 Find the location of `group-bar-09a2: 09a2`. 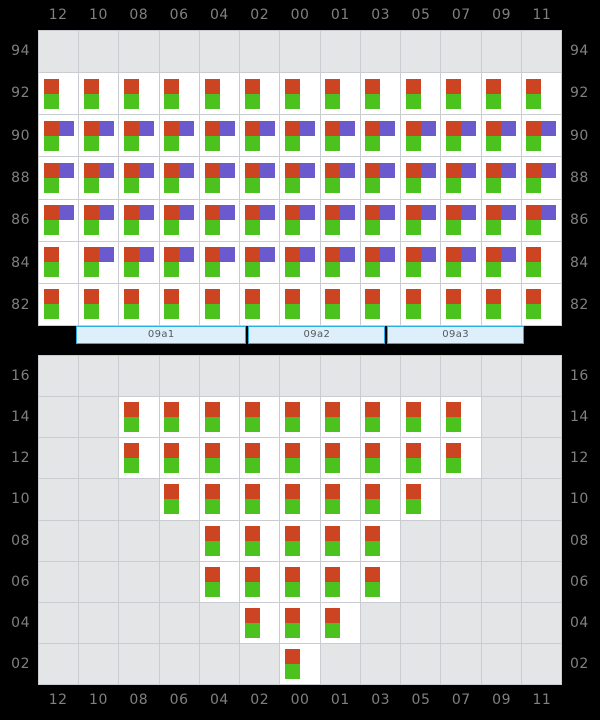

group-bar-09a2: 09a2 is located at coordinates (317, 335).